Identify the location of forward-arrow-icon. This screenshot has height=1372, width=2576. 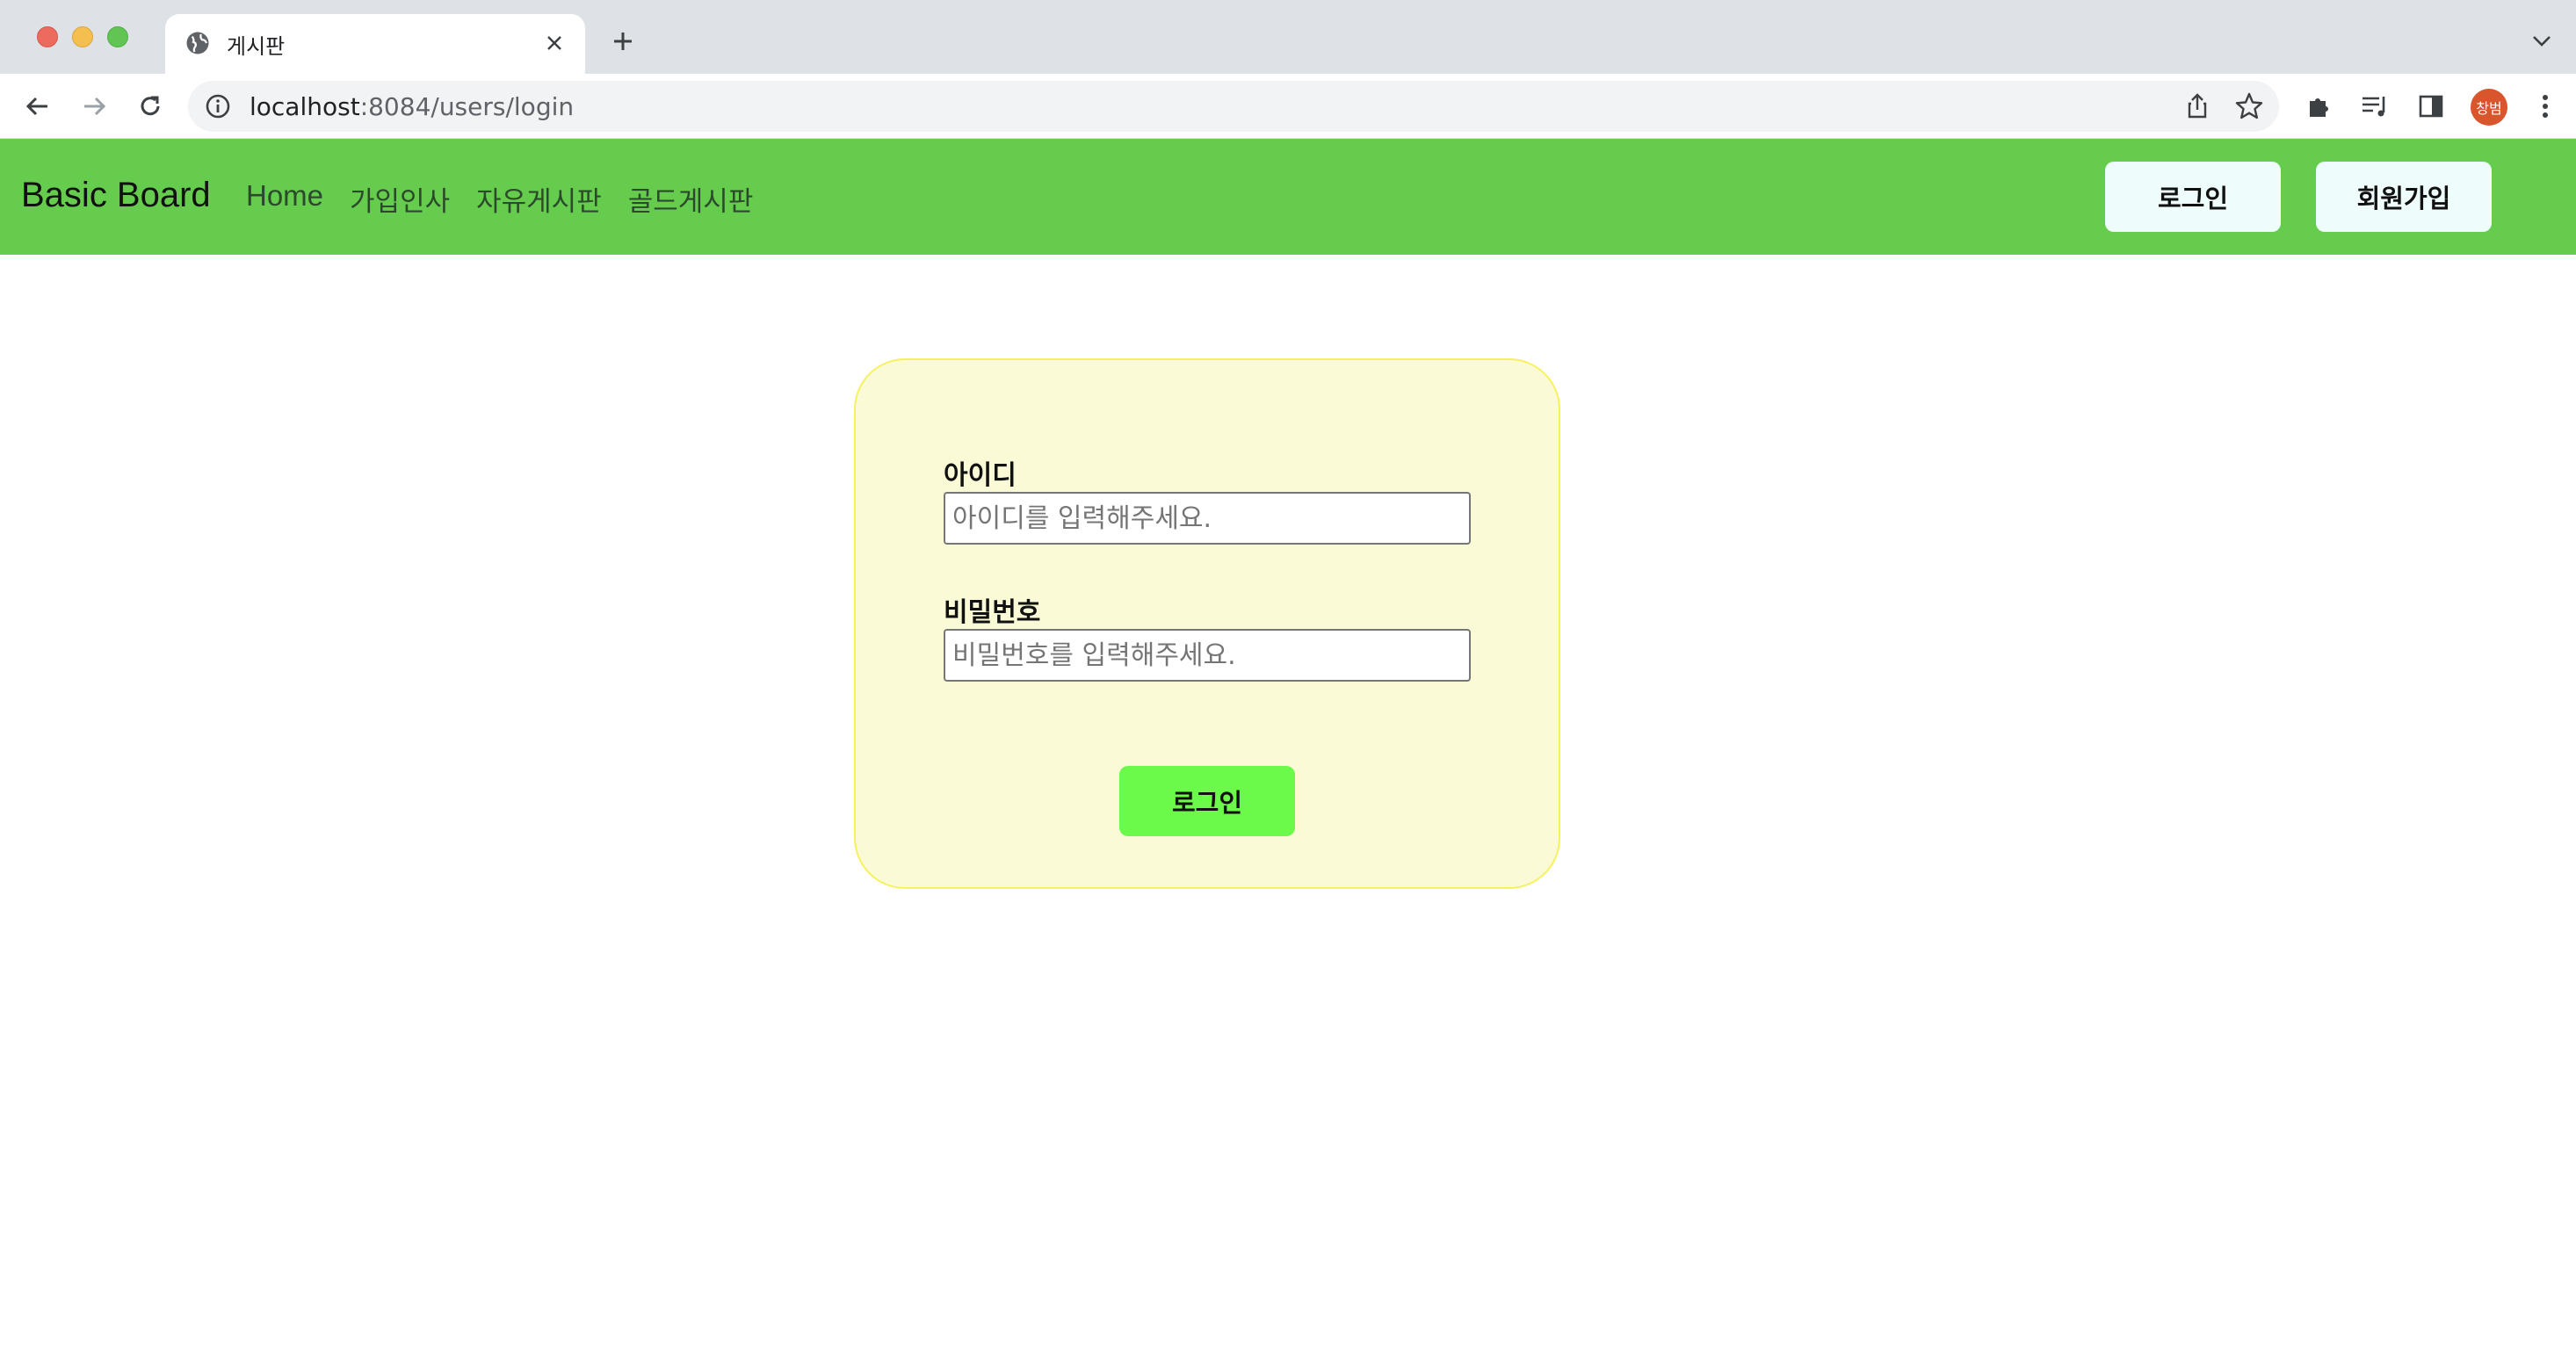
(94, 106).